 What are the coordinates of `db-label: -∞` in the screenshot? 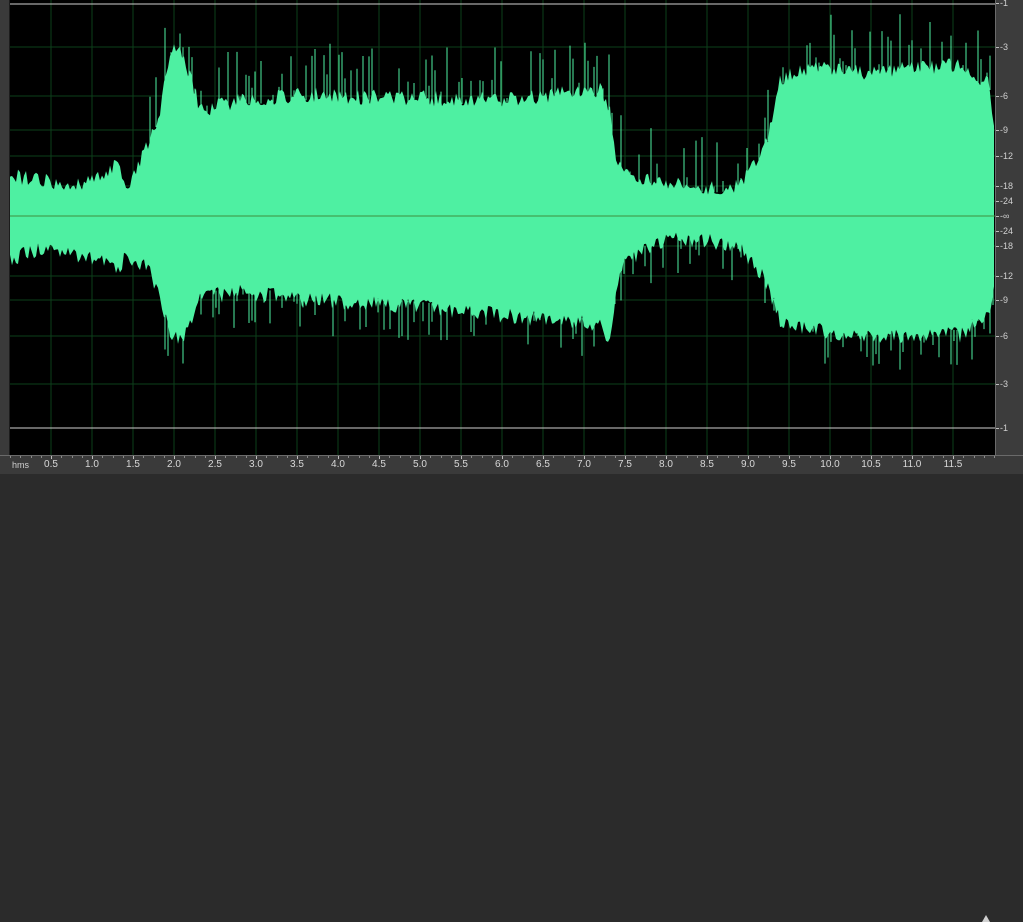 It's located at (1005, 216).